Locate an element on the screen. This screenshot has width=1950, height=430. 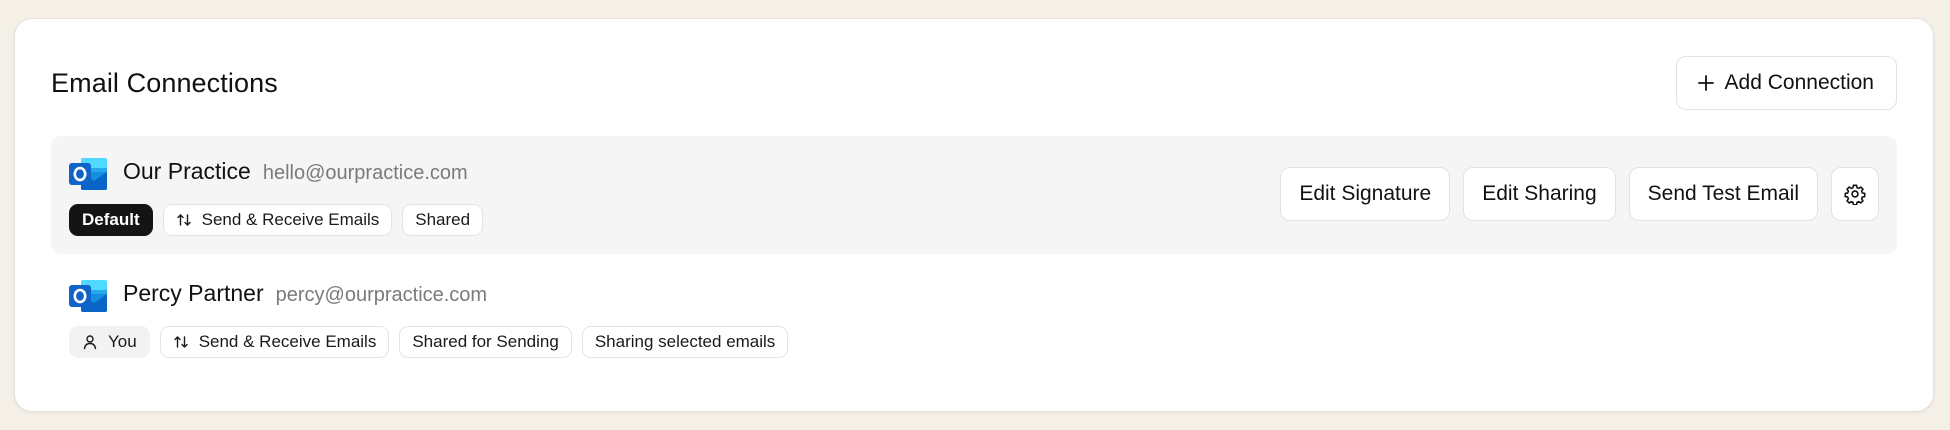
connection-email: hello@ourpractice.com is located at coordinates (365, 173).